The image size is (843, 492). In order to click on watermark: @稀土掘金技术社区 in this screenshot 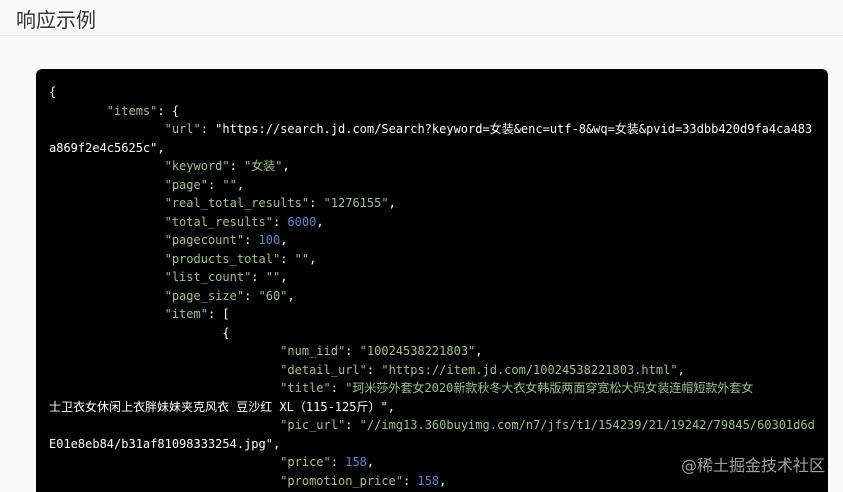, I will do `click(752, 465)`.